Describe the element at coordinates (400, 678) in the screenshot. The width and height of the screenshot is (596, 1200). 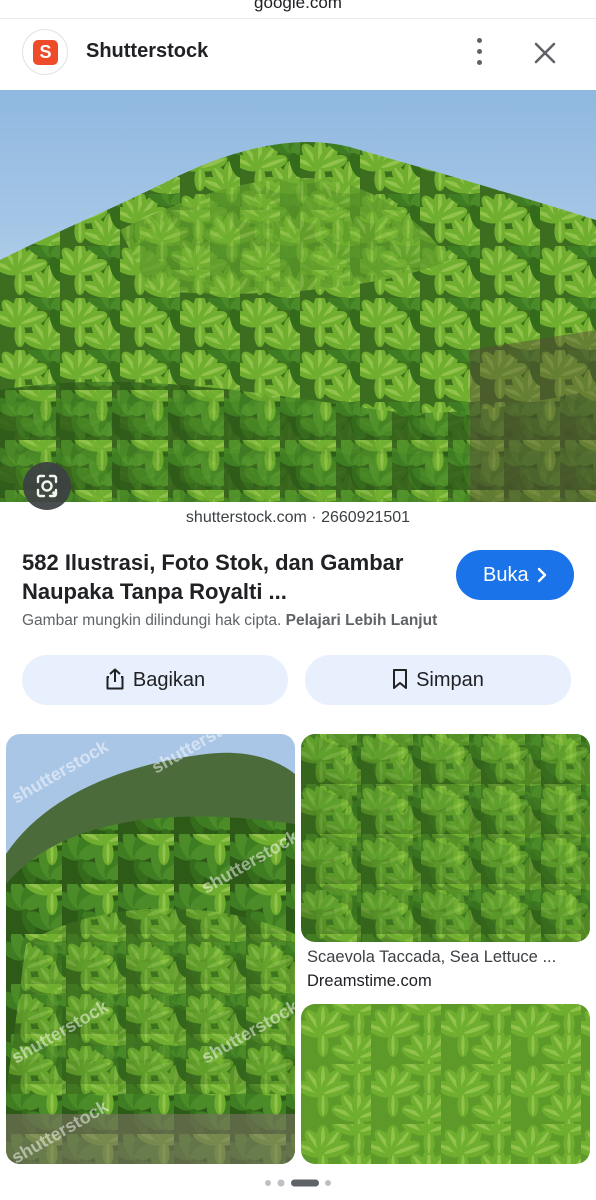
I see `bookmark-icon` at that location.